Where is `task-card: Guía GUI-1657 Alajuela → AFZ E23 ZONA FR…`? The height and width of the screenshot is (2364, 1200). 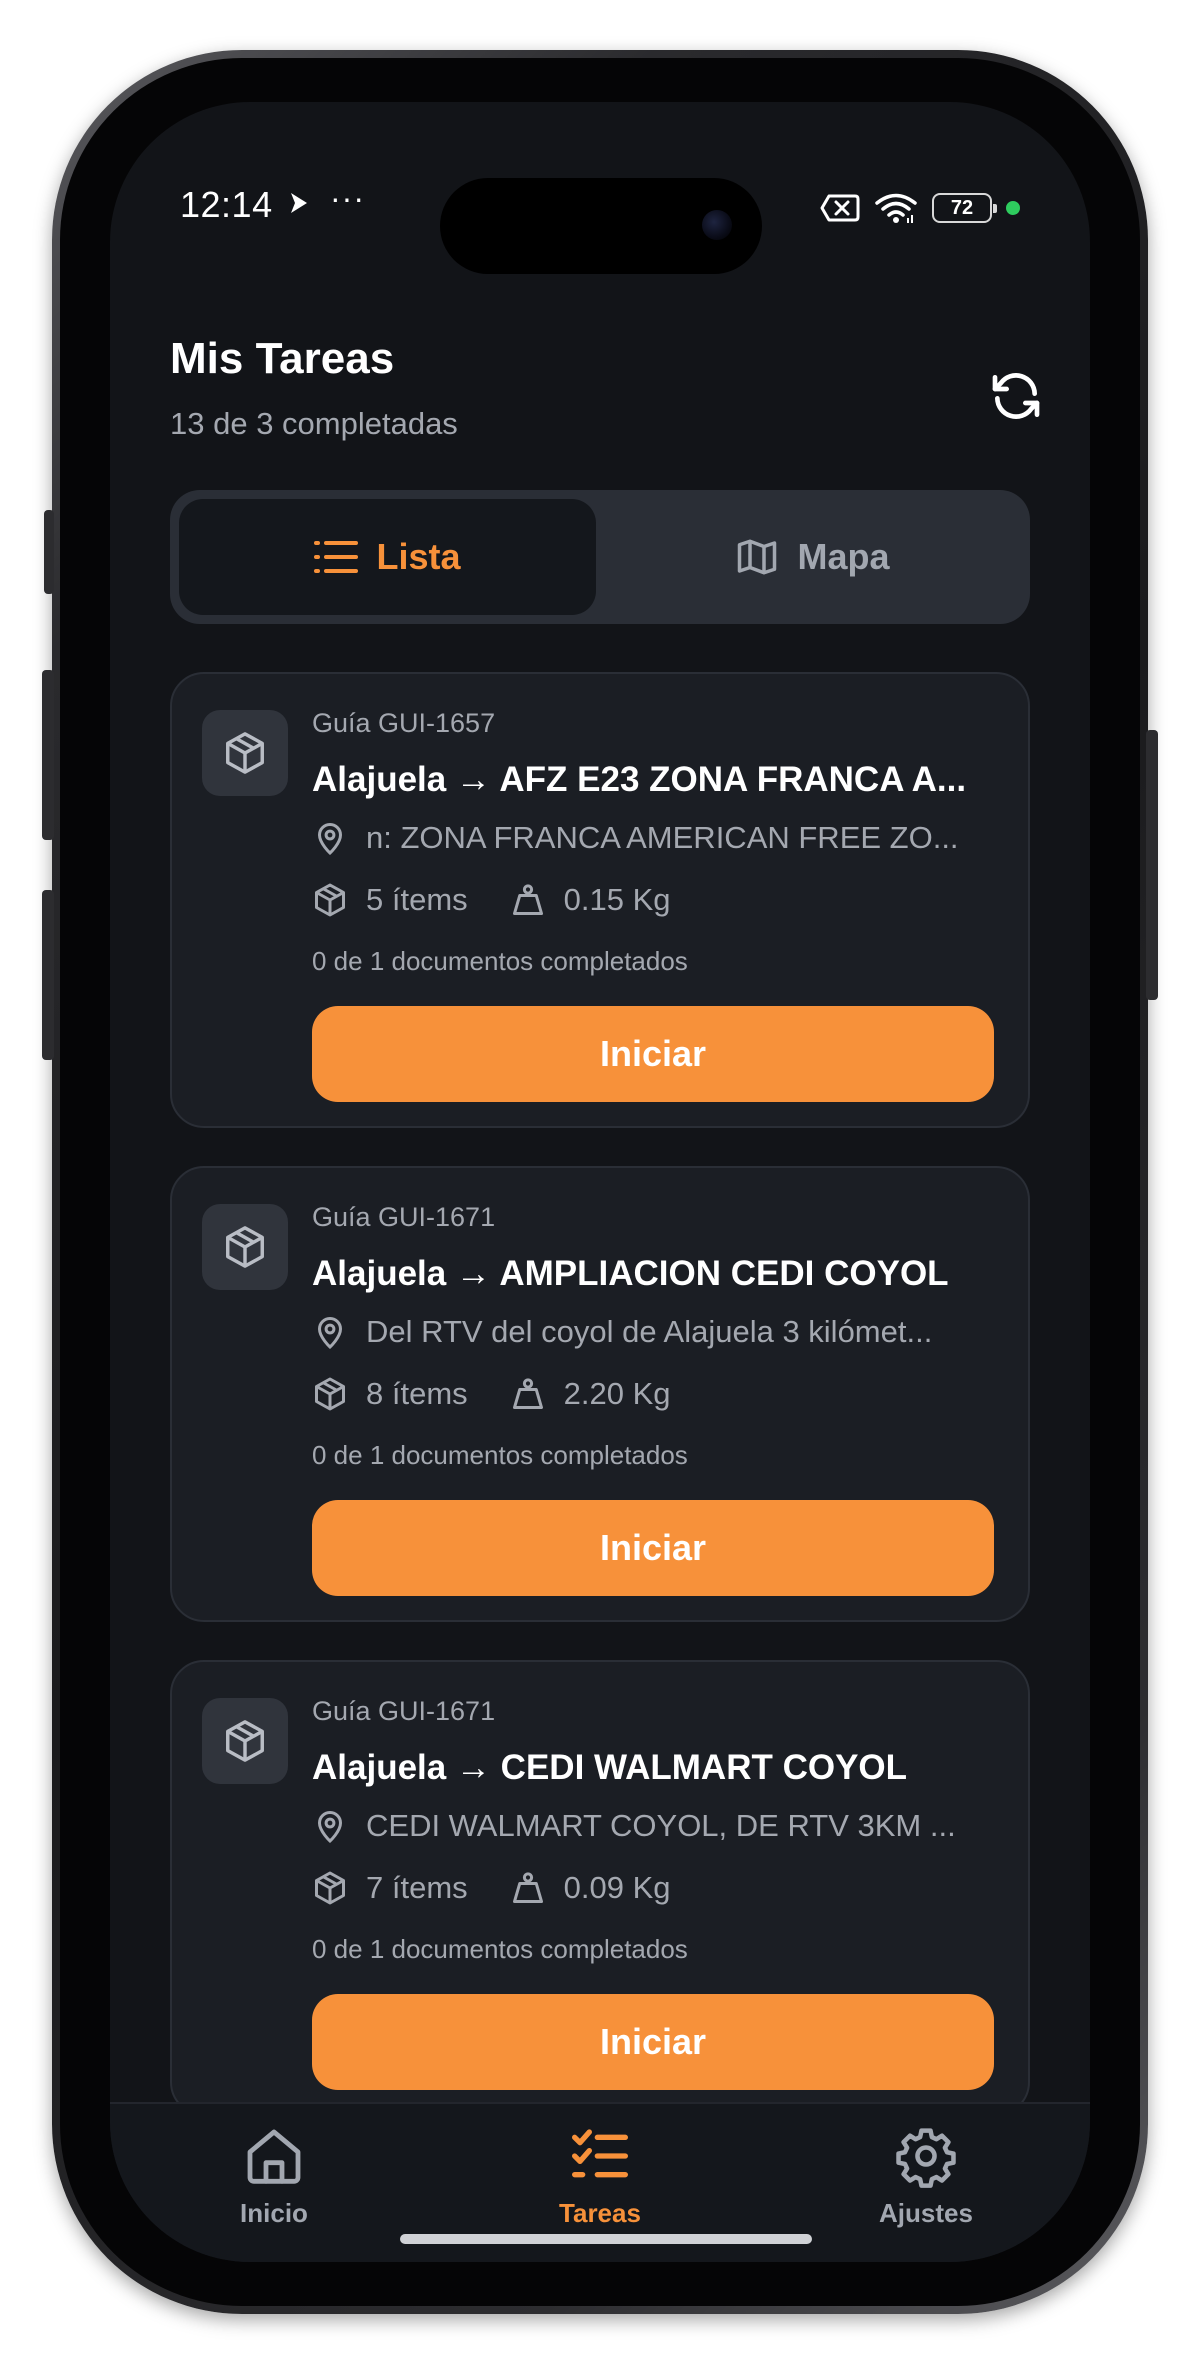 task-card: Guía GUI-1657 Alajuela → AFZ E23 ZONA FR… is located at coordinates (600, 900).